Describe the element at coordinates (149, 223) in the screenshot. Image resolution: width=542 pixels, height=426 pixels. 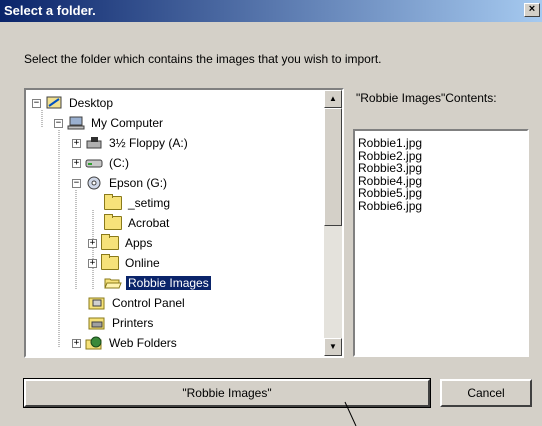
I see `tree-item-label: Acrobat` at that location.